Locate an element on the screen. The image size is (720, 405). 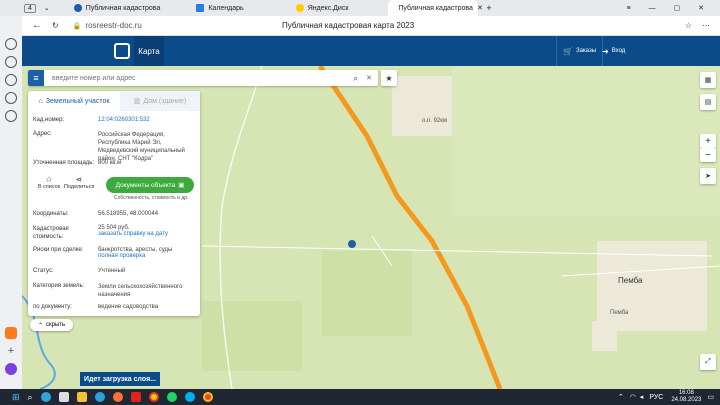
lock-icon: 🔒 is located at coordinates (77, 26).